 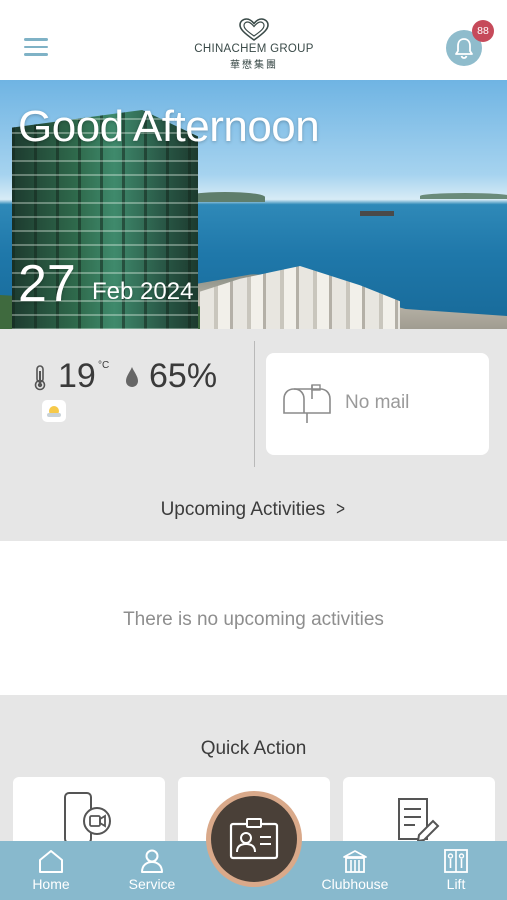 I want to click on company-logo: CHINACHEM GROUP 華懋集團, so click(x=254, y=47).